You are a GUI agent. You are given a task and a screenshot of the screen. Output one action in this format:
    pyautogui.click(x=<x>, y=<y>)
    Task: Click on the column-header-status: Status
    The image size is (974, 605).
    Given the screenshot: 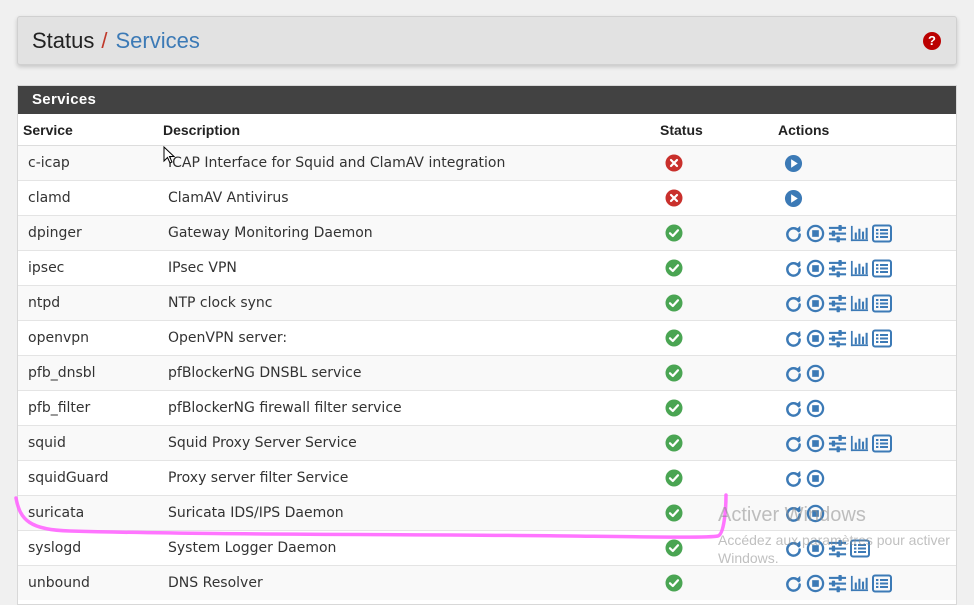 What is the action you would take?
    pyautogui.click(x=719, y=130)
    